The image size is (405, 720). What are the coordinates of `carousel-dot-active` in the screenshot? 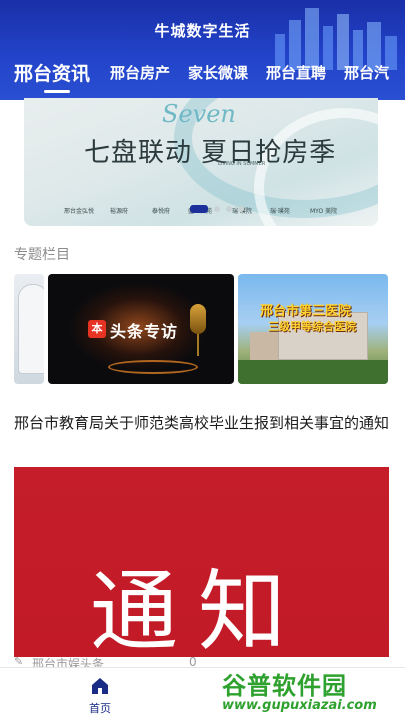 It's located at (199, 209).